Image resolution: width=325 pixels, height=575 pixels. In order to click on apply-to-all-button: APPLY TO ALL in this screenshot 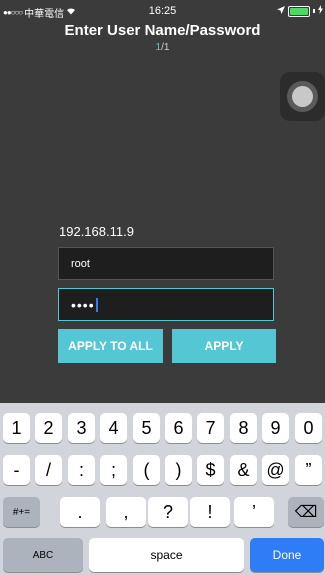, I will do `click(110, 346)`.